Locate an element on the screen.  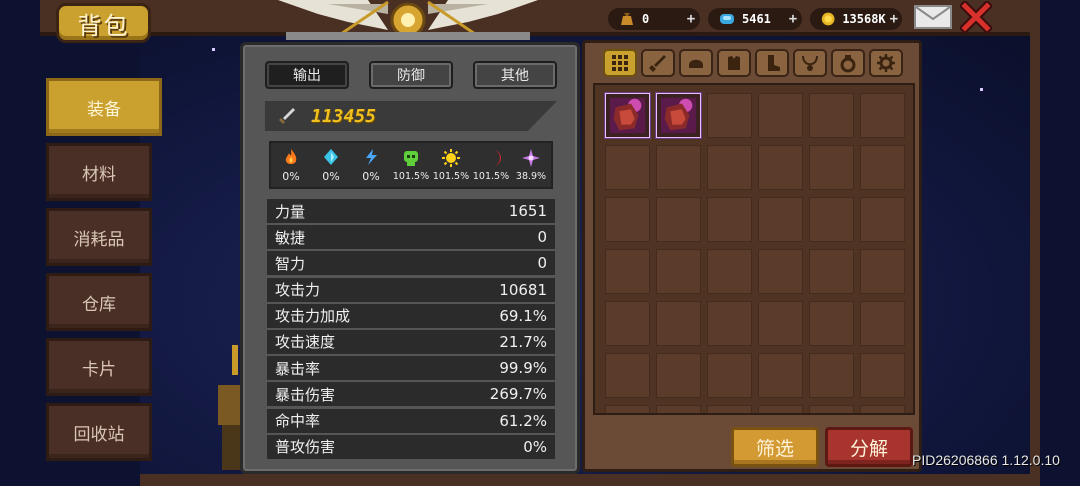
helmet-icon is located at coordinates (696, 63).